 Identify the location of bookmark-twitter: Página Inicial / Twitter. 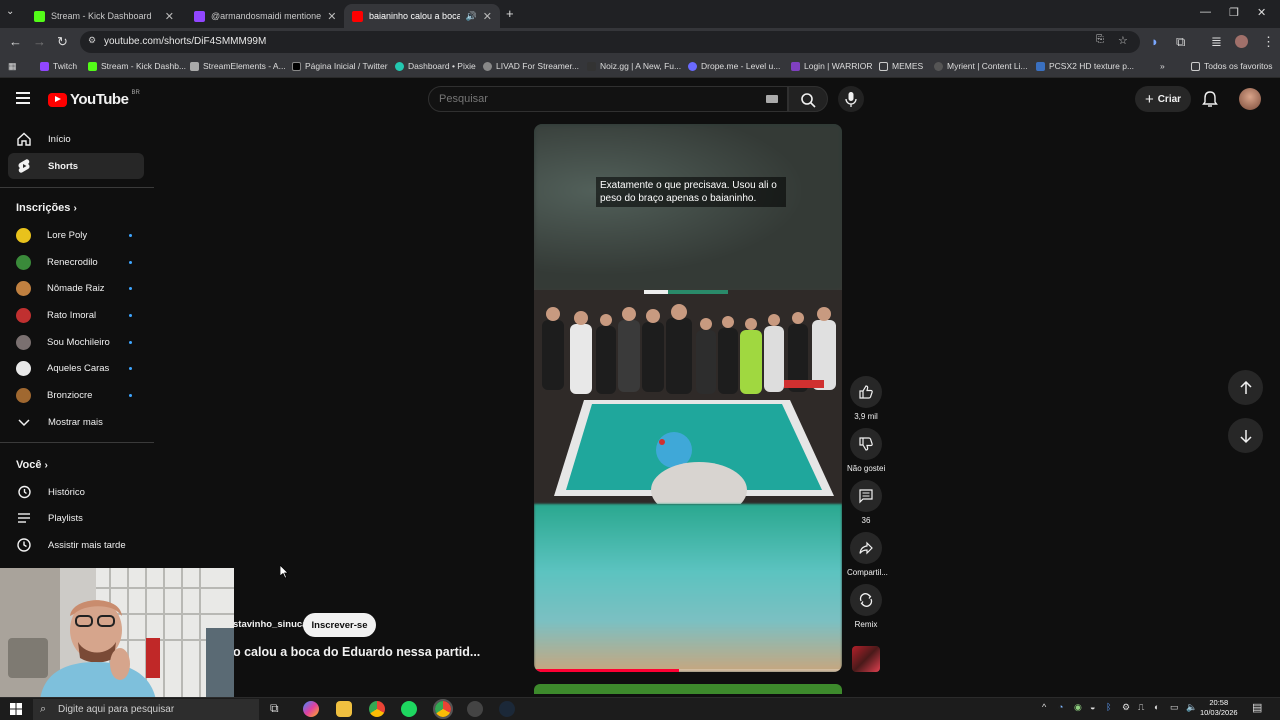
(340, 66).